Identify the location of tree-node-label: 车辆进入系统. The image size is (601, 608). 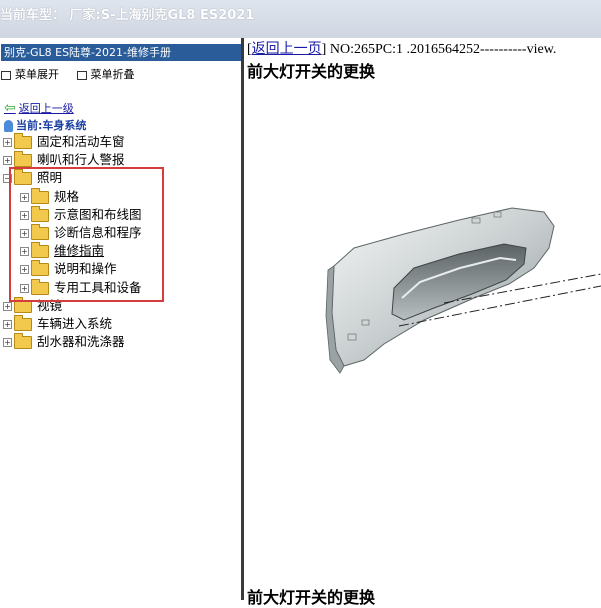
(75, 323).